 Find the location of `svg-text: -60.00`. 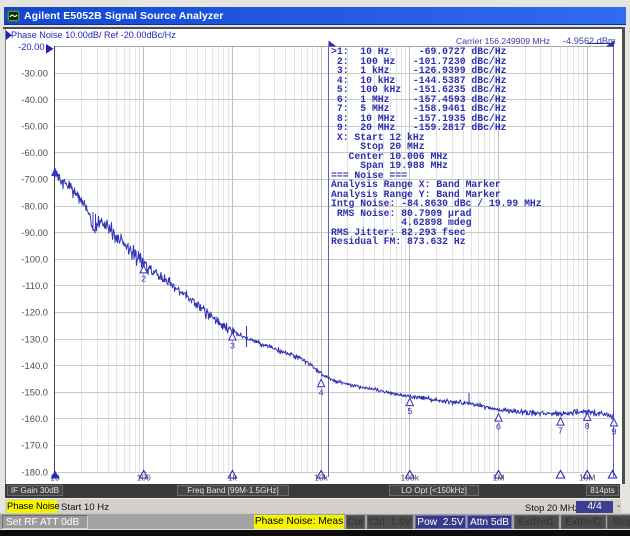

svg-text: -60.00 is located at coordinates (34, 152).